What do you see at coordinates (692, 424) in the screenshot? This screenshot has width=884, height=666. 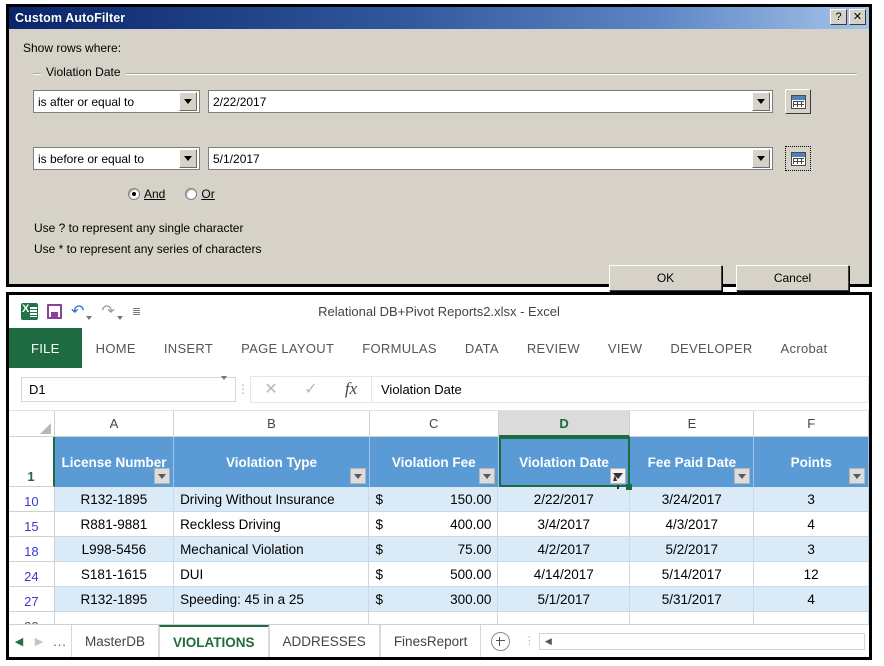 I see `column-header-e: E` at bounding box center [692, 424].